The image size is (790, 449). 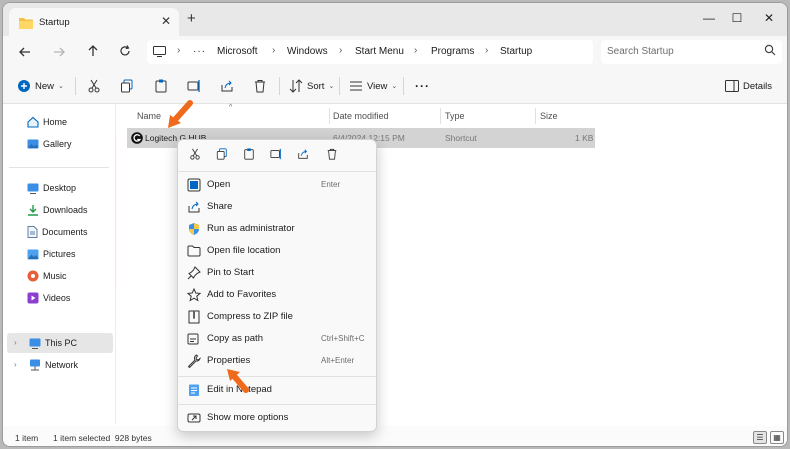 What do you see at coordinates (49, 144) in the screenshot?
I see `sidebar-item-gallery: Gallery` at bounding box center [49, 144].